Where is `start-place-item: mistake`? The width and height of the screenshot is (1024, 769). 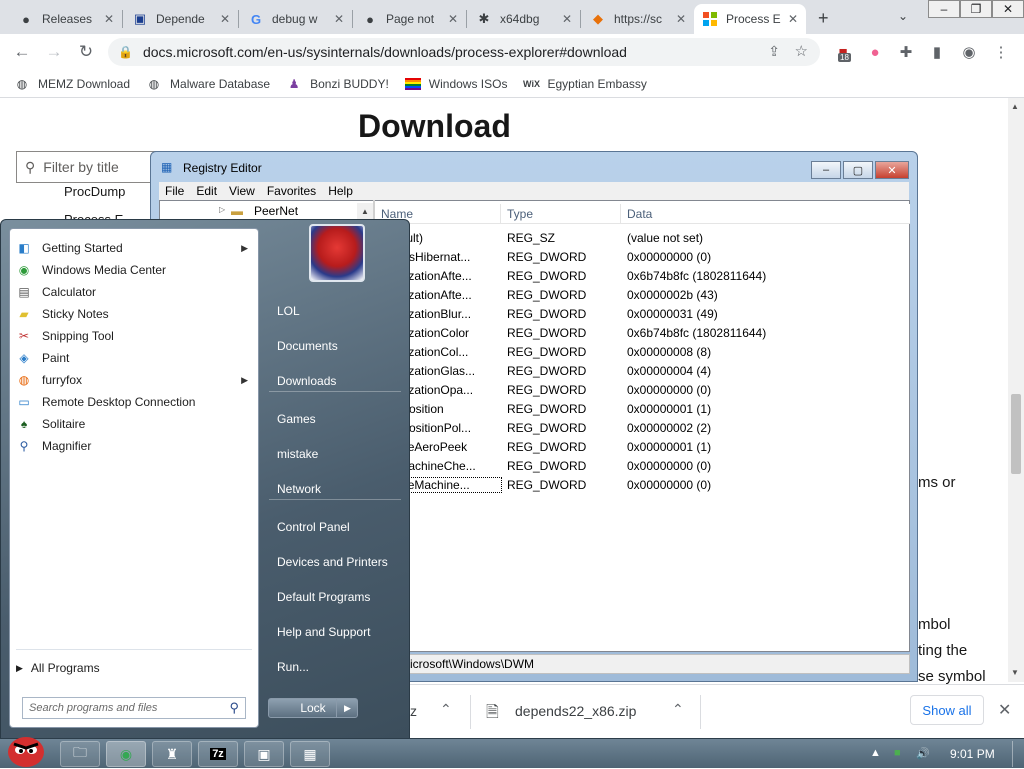
start-place-item: mistake is located at coordinates (297, 454).